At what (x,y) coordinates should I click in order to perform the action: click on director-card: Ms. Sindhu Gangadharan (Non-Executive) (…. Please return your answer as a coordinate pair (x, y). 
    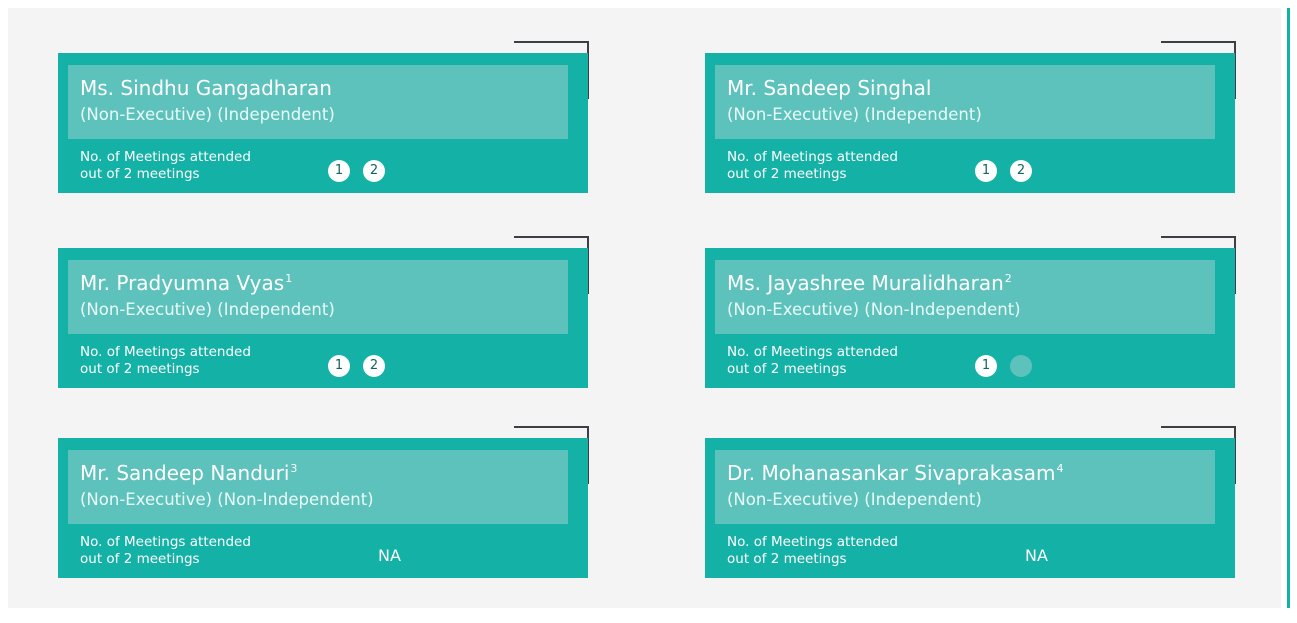
    Looking at the image, I should click on (323, 117).